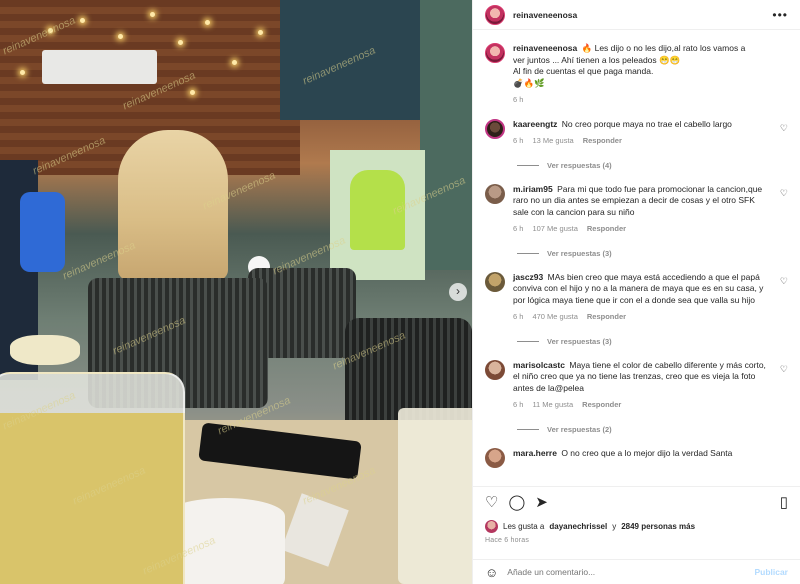 The width and height of the screenshot is (800, 584). What do you see at coordinates (518, 99) in the screenshot?
I see `caption-time: 6 h` at bounding box center [518, 99].